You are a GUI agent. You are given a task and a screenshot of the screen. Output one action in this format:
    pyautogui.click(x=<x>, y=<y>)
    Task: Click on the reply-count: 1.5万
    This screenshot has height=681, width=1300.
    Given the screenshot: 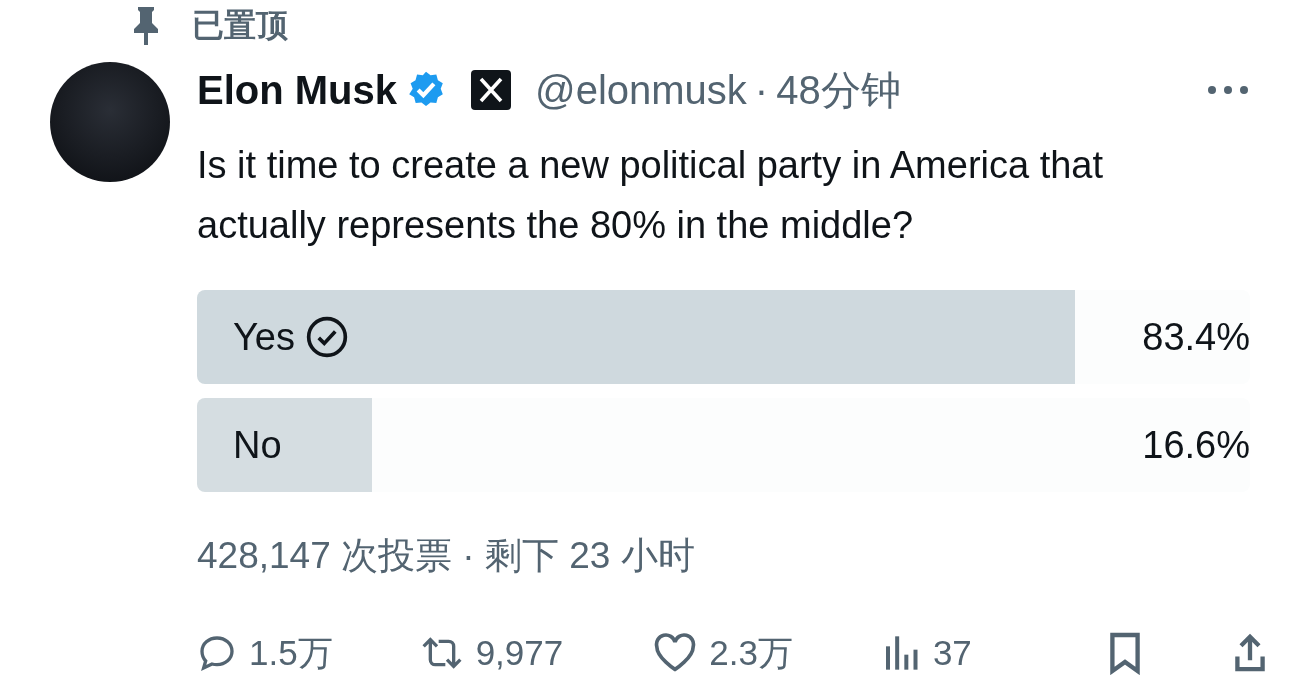 What is the action you would take?
    pyautogui.click(x=291, y=653)
    